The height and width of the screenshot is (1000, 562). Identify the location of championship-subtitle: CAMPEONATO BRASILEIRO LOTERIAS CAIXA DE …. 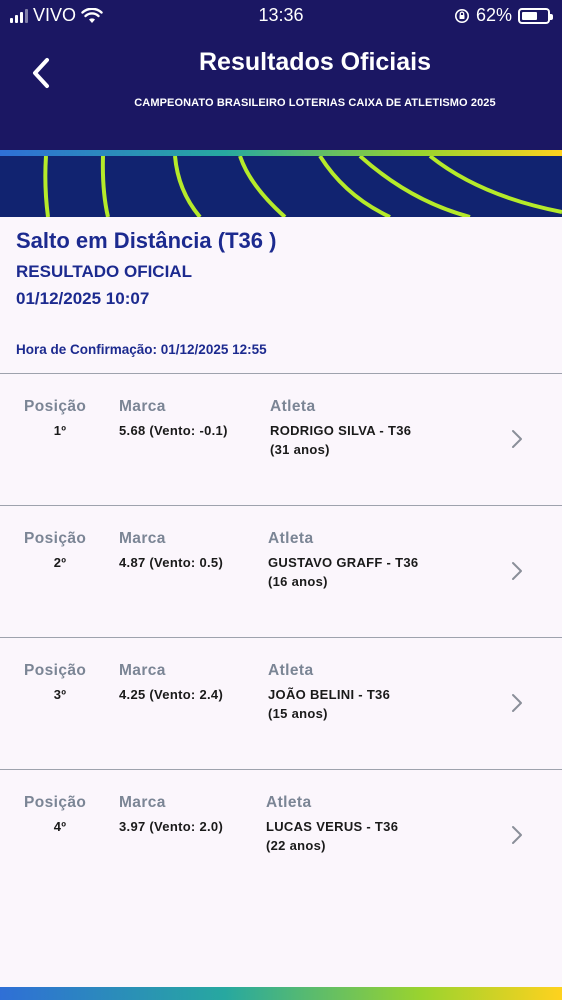
(315, 103).